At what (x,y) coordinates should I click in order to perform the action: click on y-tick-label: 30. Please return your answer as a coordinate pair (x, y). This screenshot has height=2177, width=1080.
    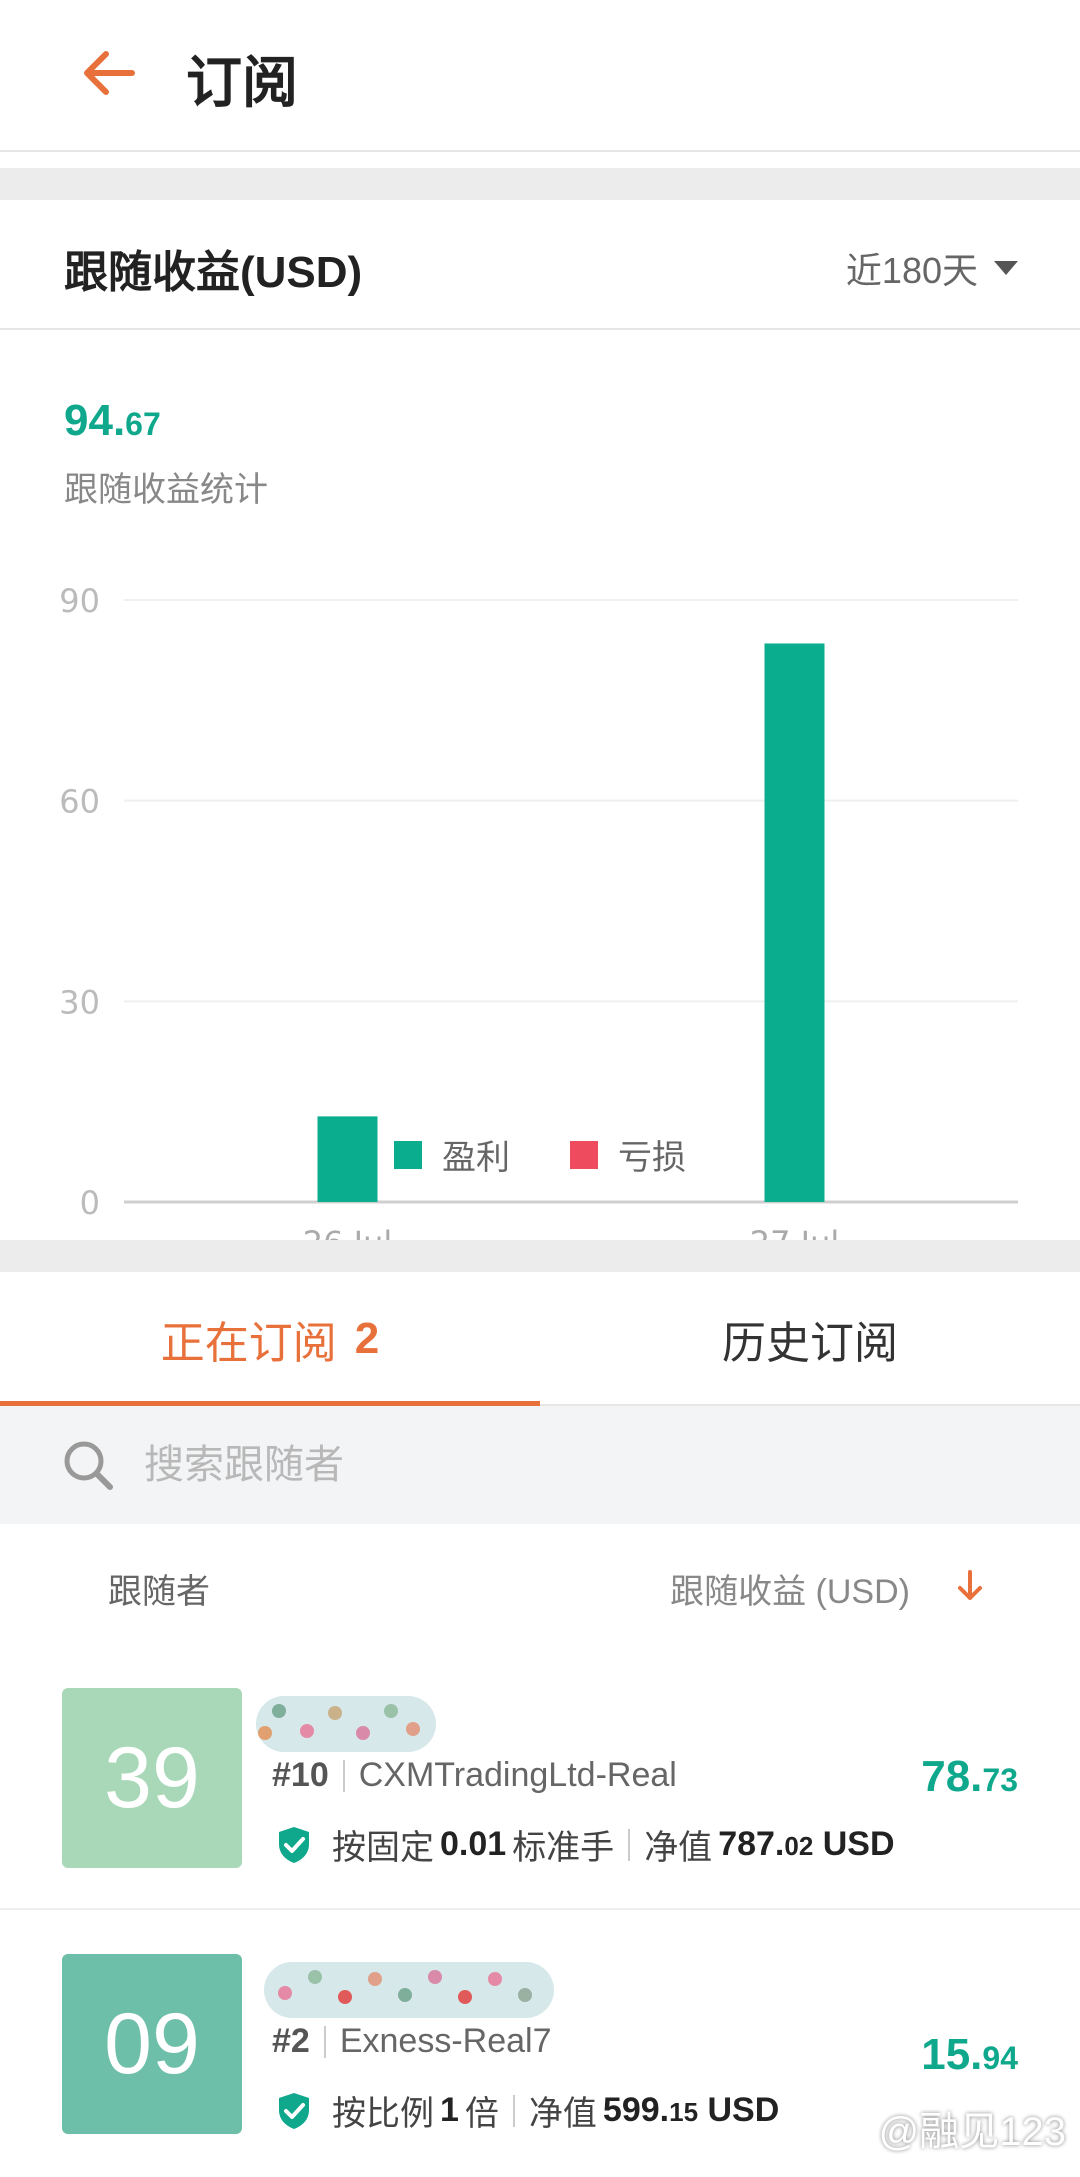
    Looking at the image, I should click on (79, 1002).